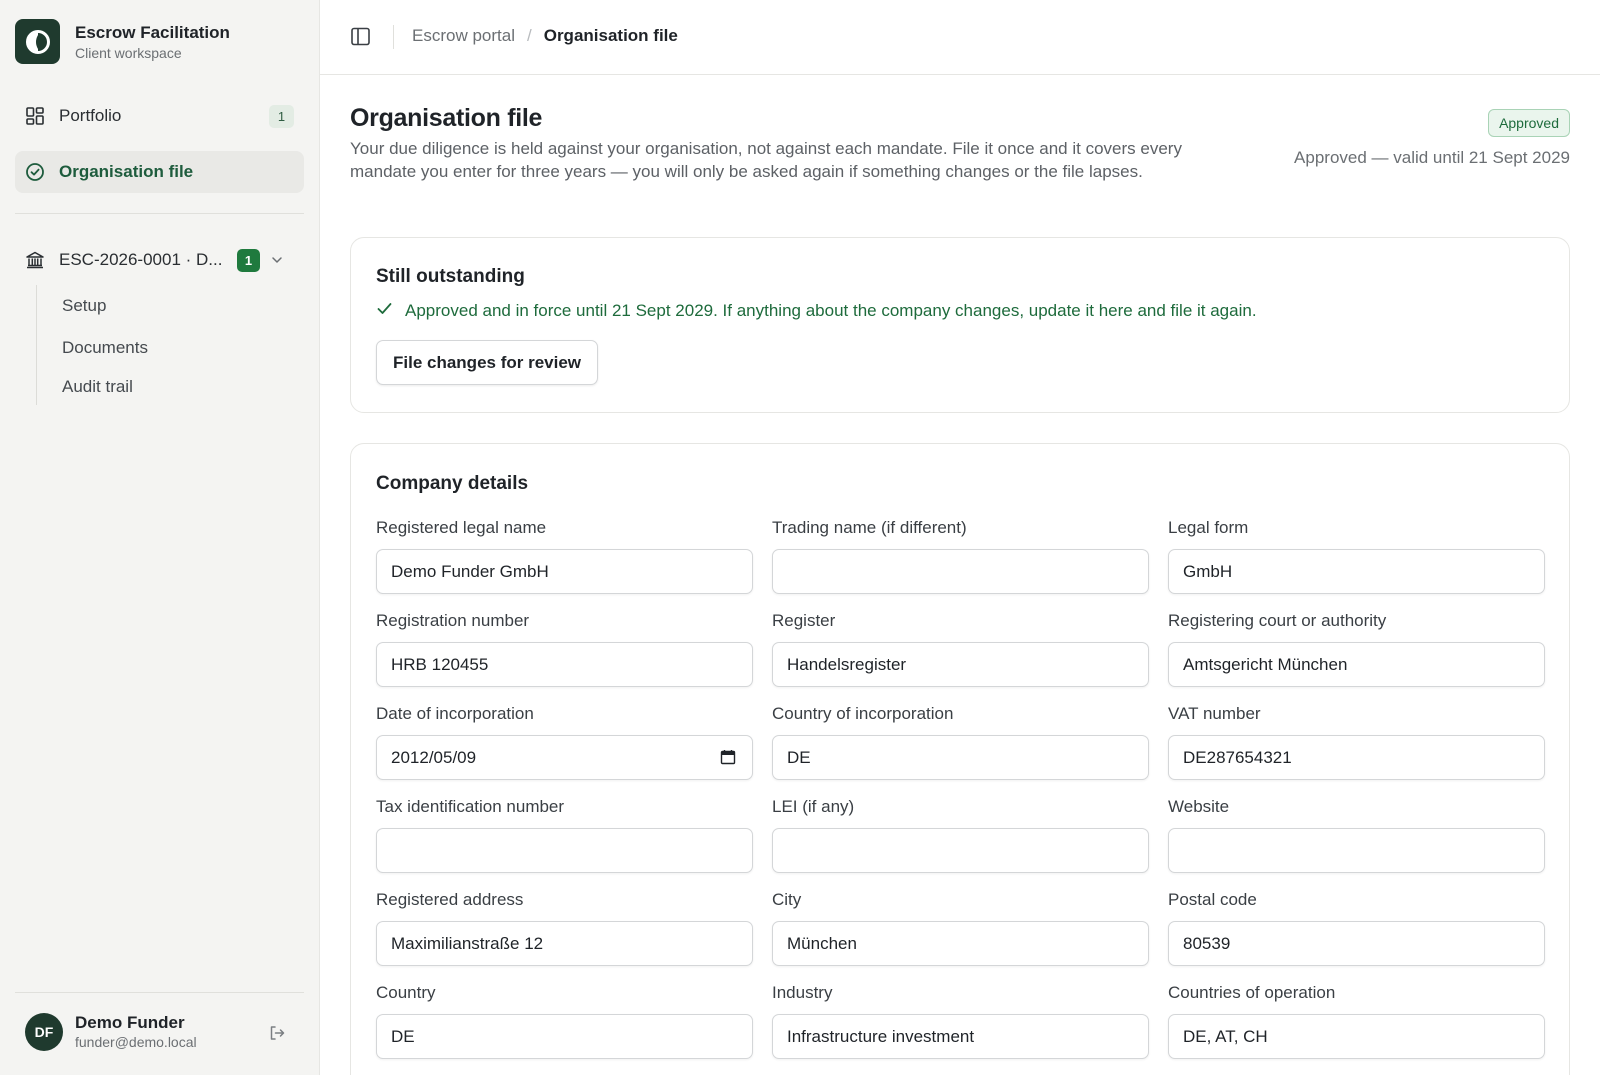 The image size is (1600, 1075). I want to click on country-of-incorporation-input, so click(960, 757).